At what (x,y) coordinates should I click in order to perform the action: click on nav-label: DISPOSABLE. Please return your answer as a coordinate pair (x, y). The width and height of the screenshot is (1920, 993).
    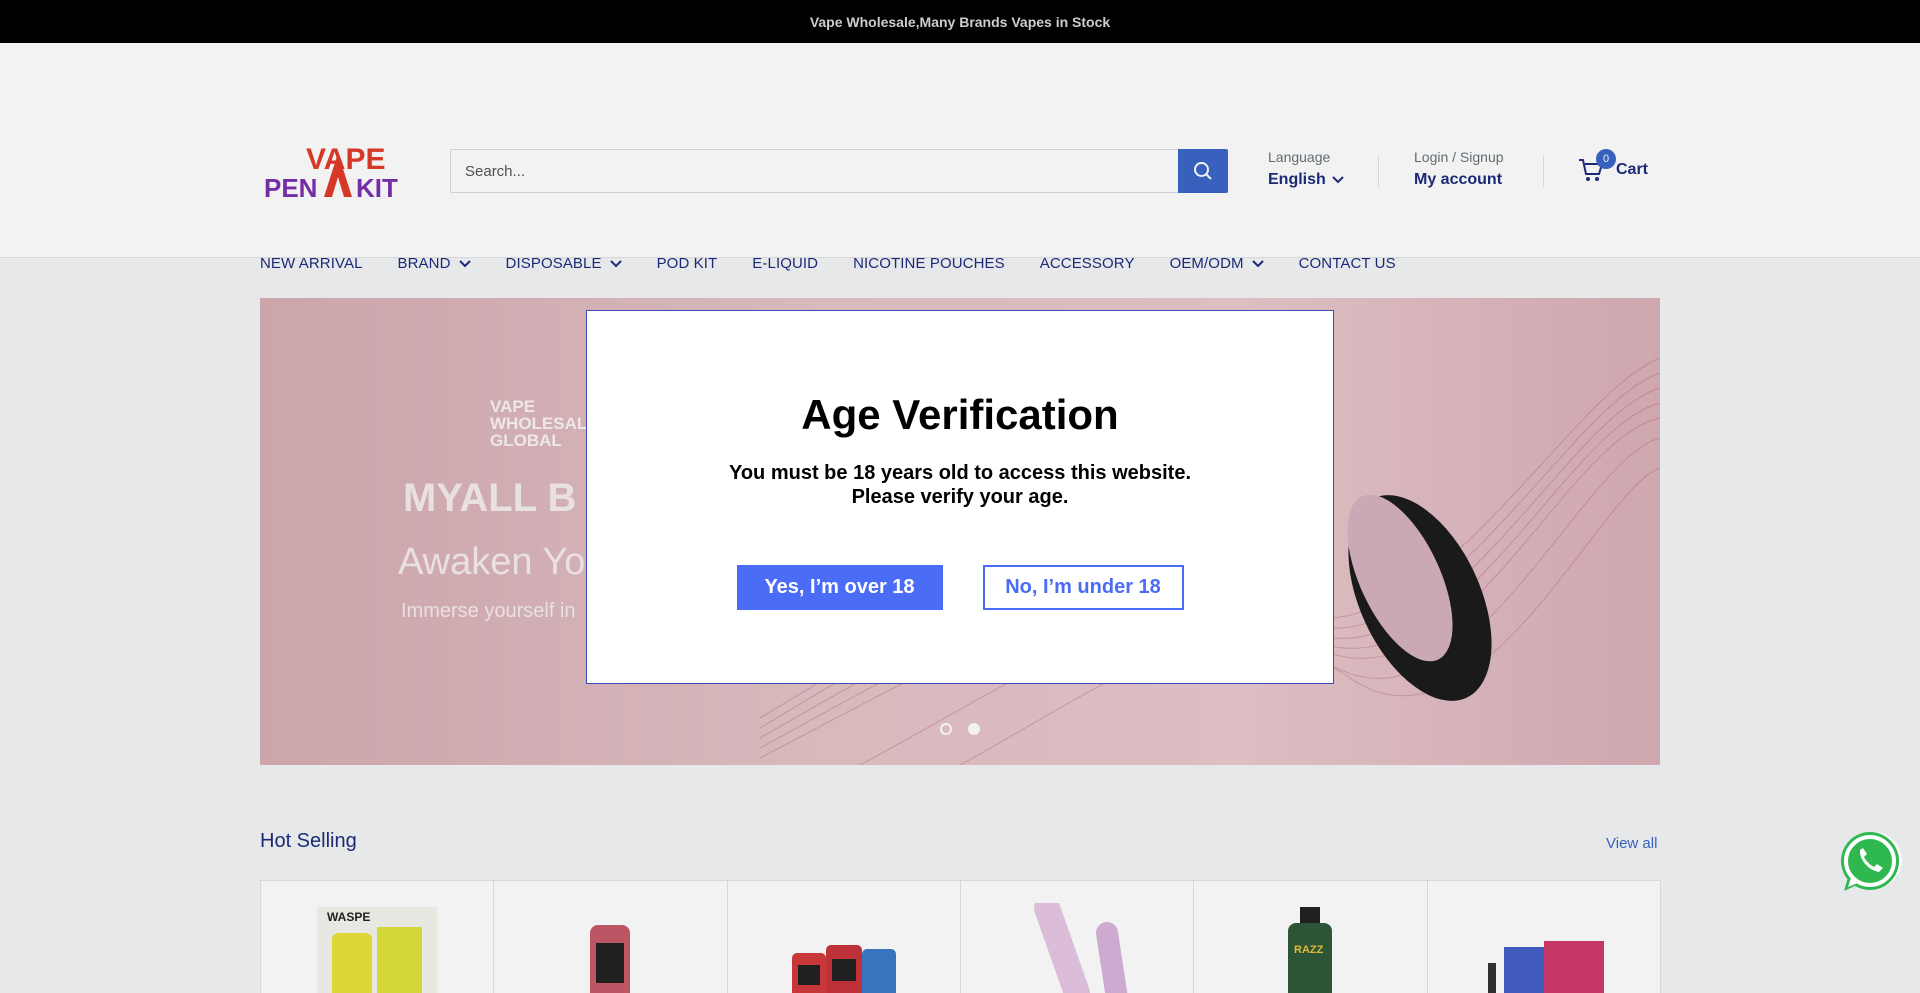
    Looking at the image, I should click on (553, 263).